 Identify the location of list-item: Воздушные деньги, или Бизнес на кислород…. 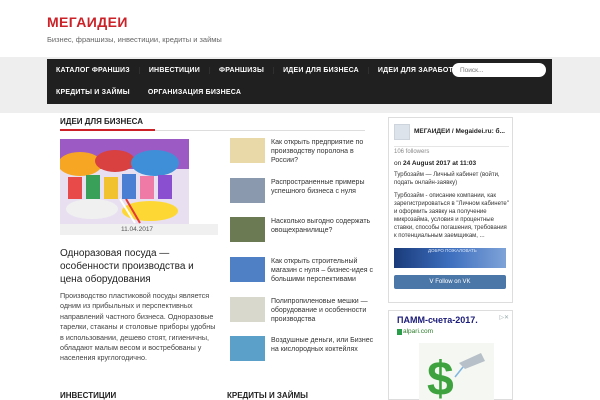
(301, 351).